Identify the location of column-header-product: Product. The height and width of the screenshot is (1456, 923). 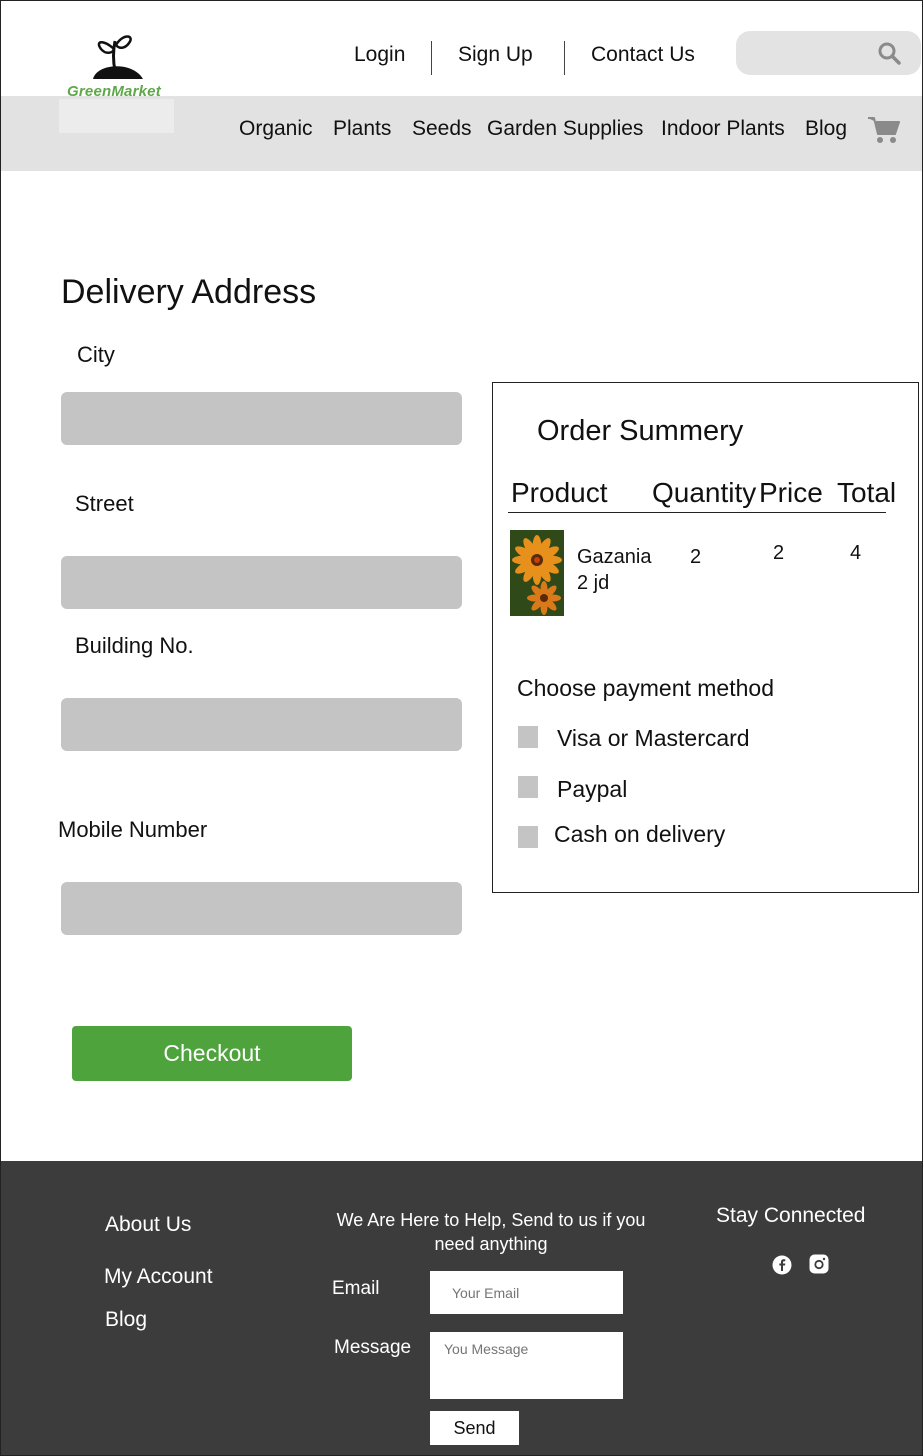
(559, 492).